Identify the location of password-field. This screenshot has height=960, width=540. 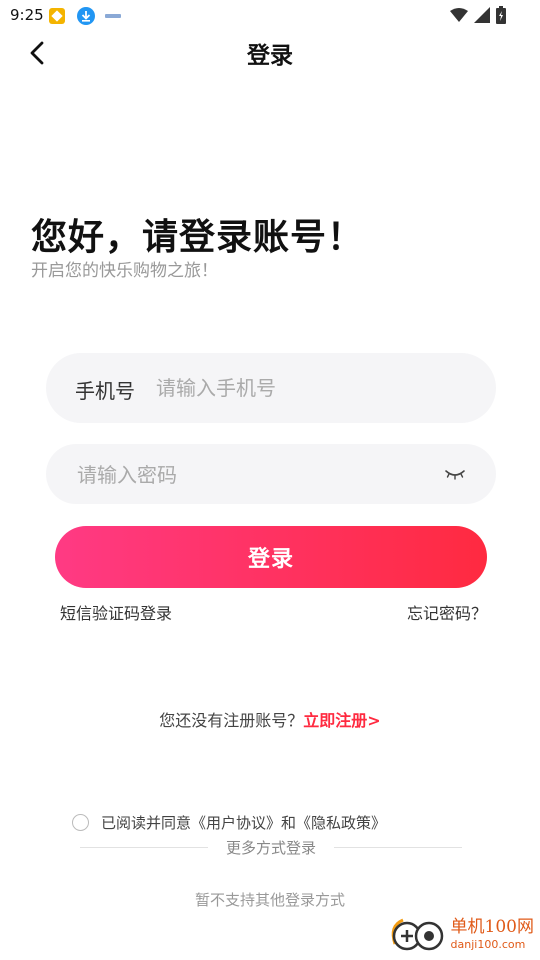
(271, 474).